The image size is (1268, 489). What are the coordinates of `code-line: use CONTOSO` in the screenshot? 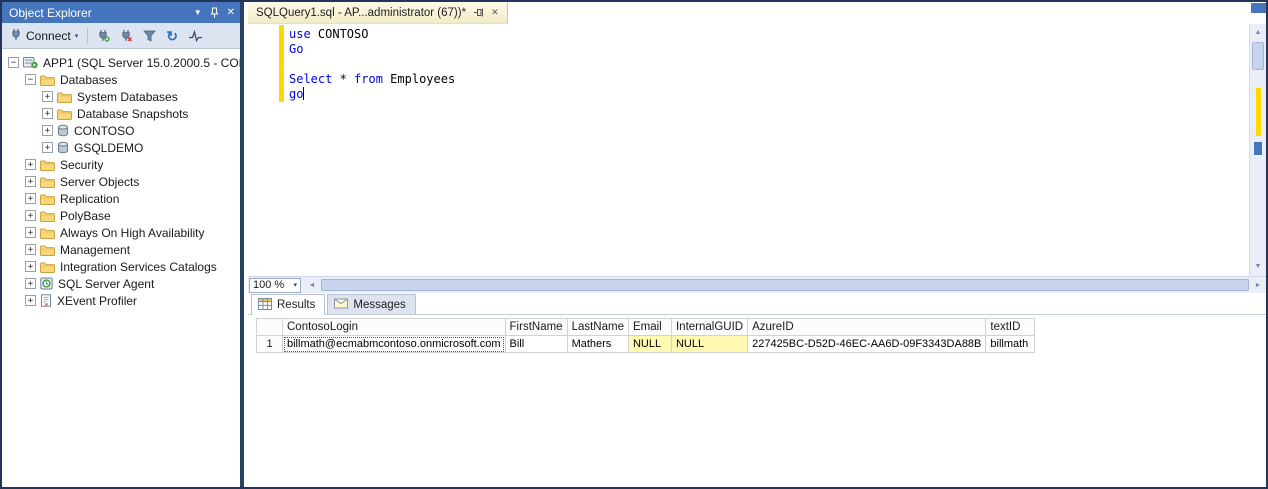 It's located at (767, 34).